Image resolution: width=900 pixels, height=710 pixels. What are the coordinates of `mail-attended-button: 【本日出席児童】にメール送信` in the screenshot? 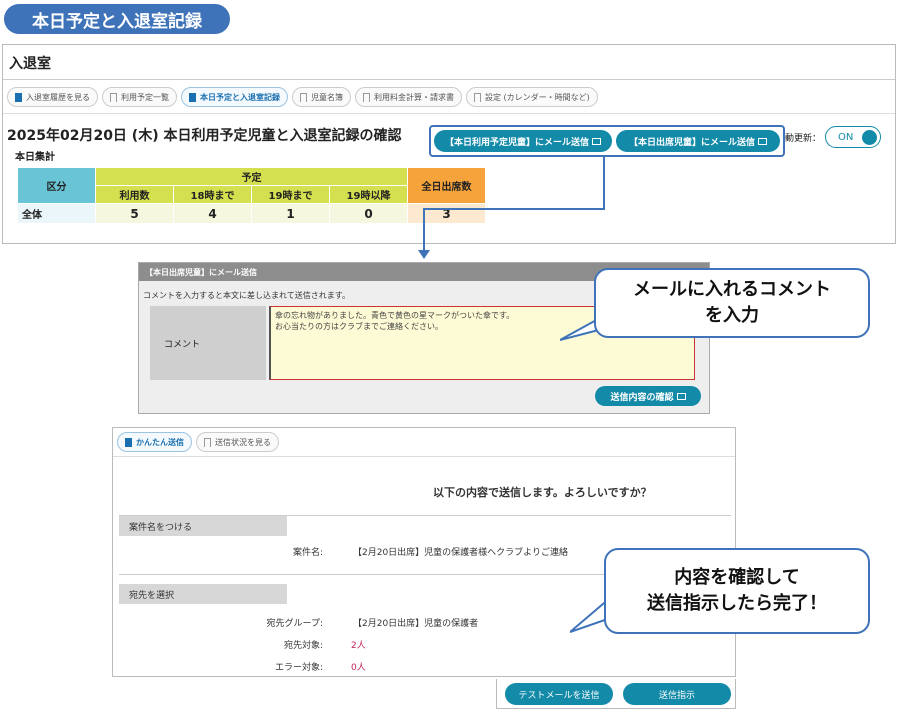 It's located at (698, 141).